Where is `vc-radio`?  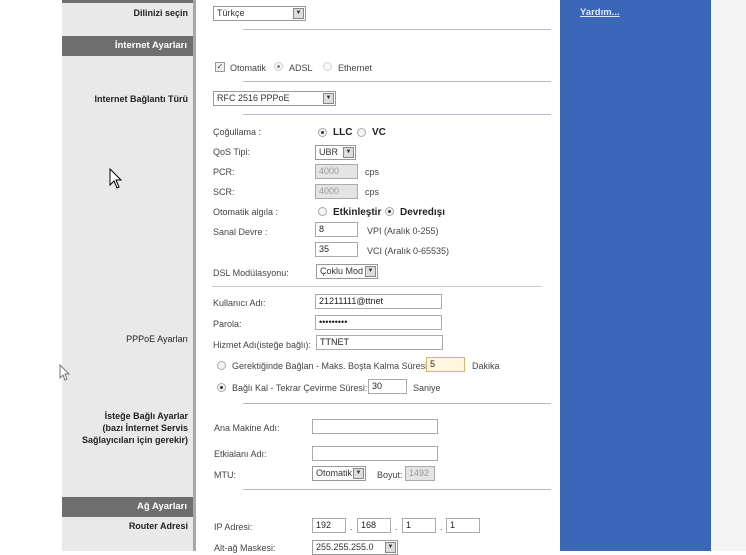 vc-radio is located at coordinates (361, 132).